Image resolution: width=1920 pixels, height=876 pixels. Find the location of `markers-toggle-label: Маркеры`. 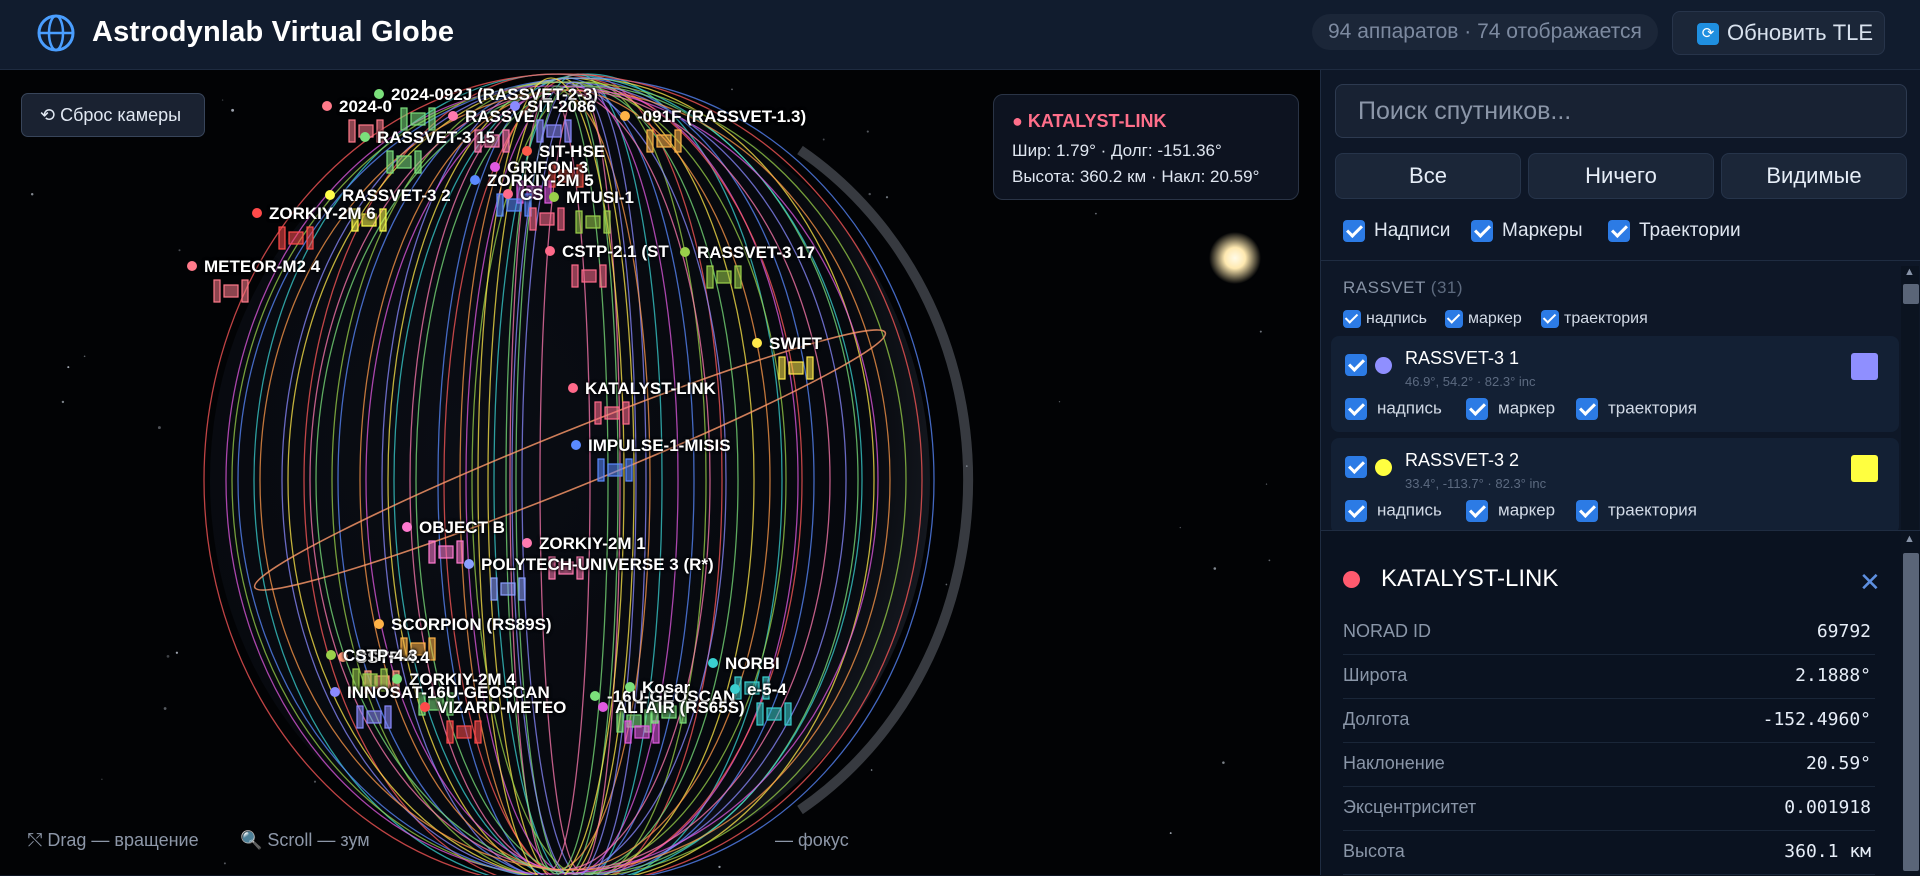

markers-toggle-label: Маркеры is located at coordinates (1542, 231).